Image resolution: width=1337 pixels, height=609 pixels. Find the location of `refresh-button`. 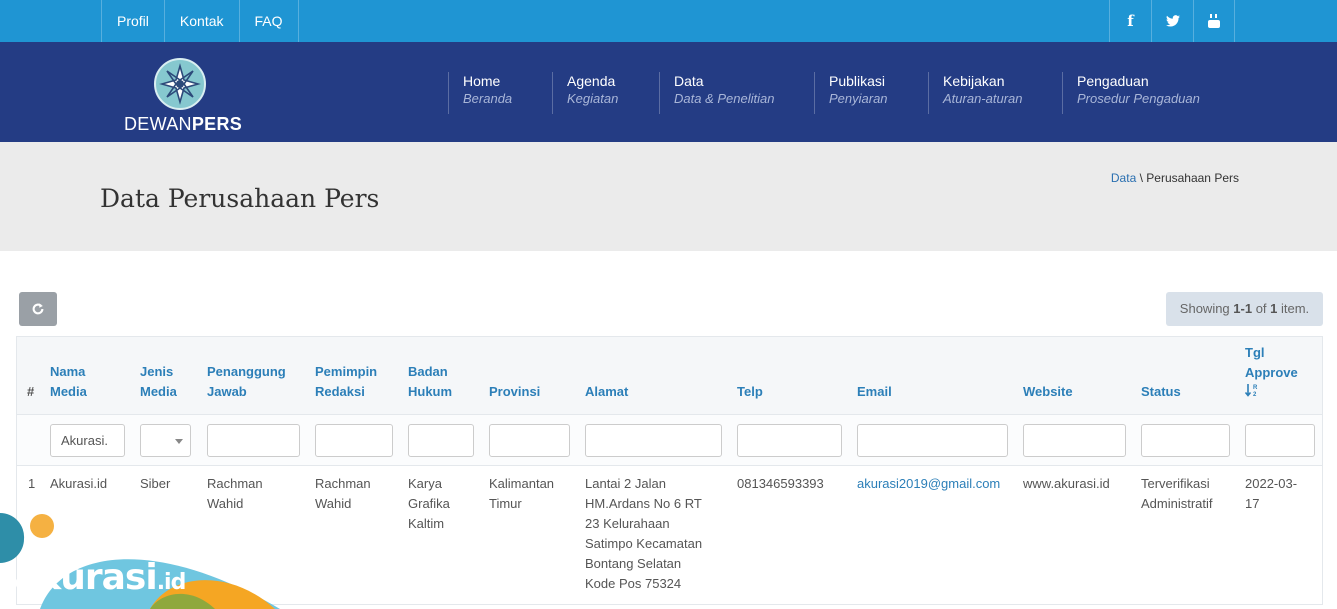

refresh-button is located at coordinates (38, 309).